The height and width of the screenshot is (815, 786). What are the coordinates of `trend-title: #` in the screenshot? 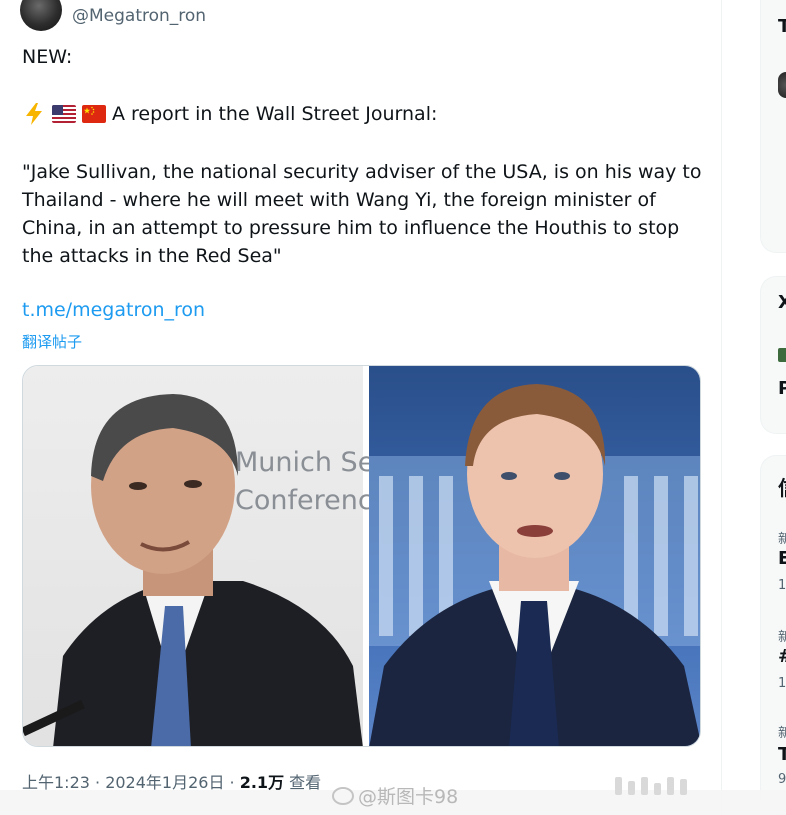 It's located at (782, 656).